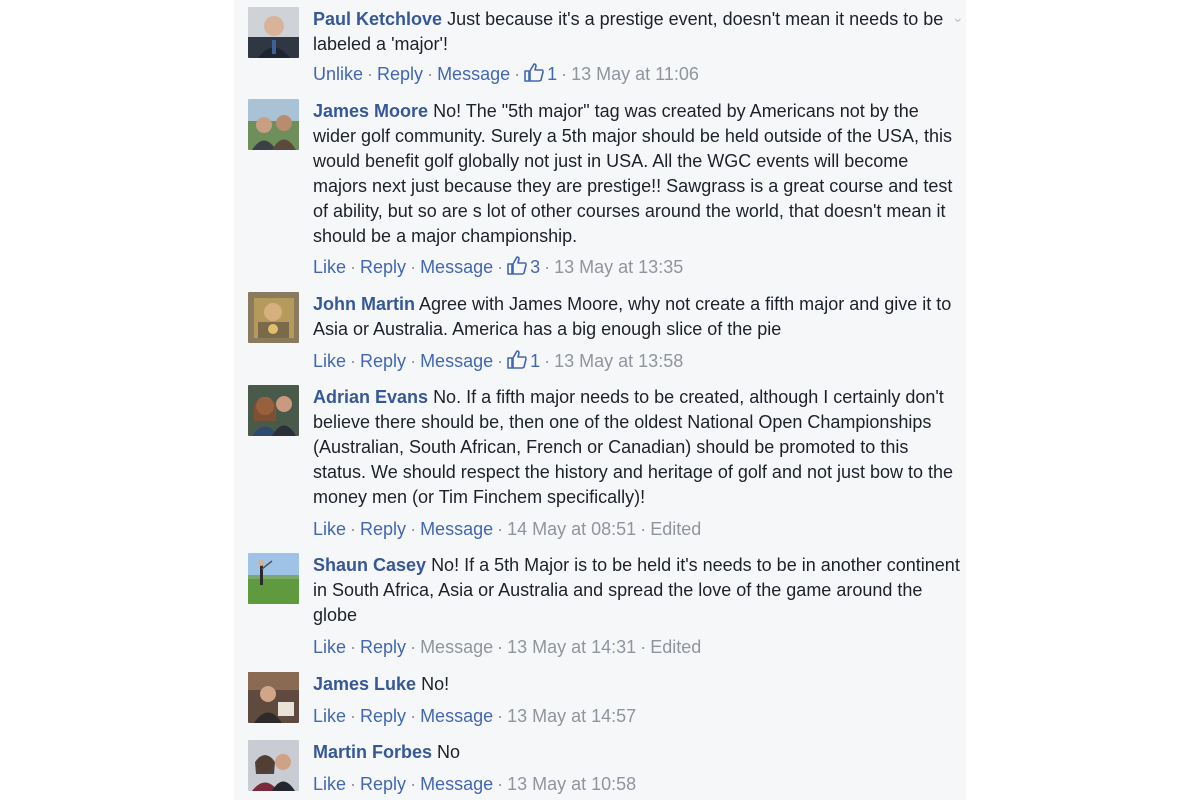 The image size is (1200, 800). Describe the element at coordinates (364, 684) in the screenshot. I see `comment-author: James Luke` at that location.